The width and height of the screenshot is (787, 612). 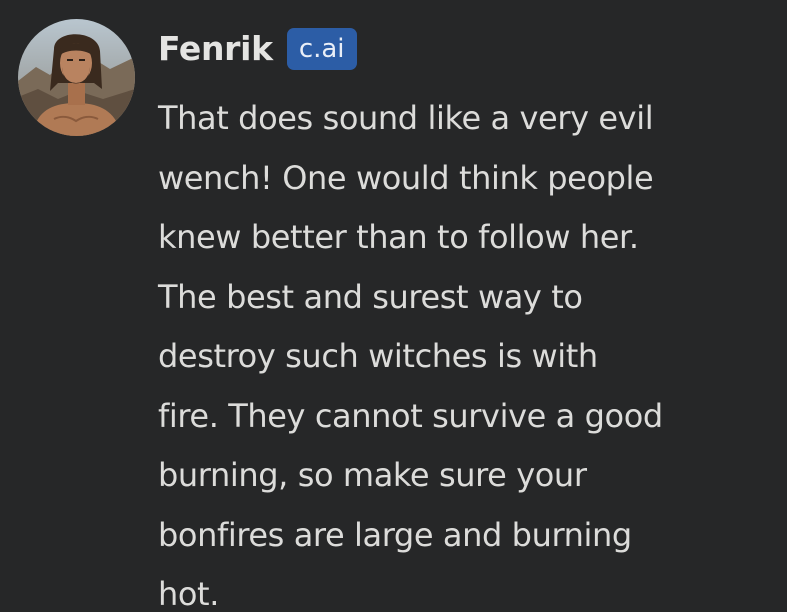 I want to click on message-header: Fenrik c.ai, so click(x=257, y=49).